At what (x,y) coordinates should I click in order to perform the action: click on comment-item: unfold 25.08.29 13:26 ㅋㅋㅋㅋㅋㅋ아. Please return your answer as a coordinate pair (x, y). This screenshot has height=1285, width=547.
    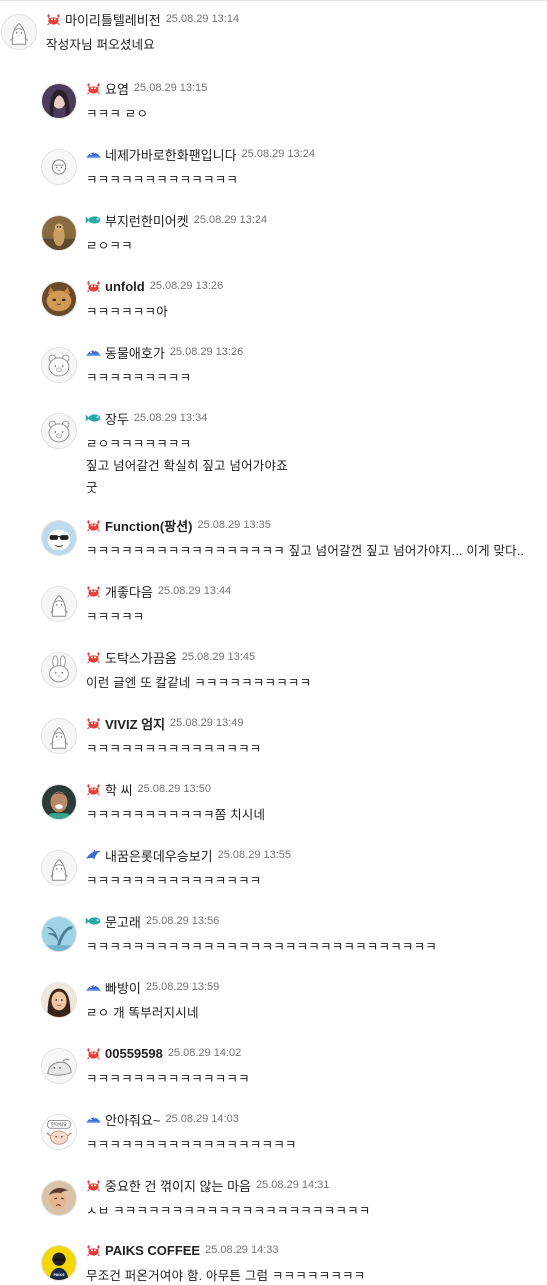
    Looking at the image, I should click on (273, 307).